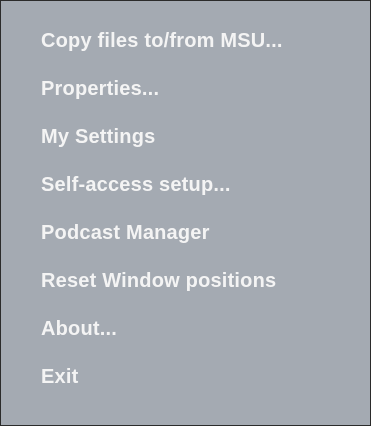 This screenshot has width=371, height=426. Describe the element at coordinates (185, 377) in the screenshot. I see `menu-item-exit: Exit` at that location.